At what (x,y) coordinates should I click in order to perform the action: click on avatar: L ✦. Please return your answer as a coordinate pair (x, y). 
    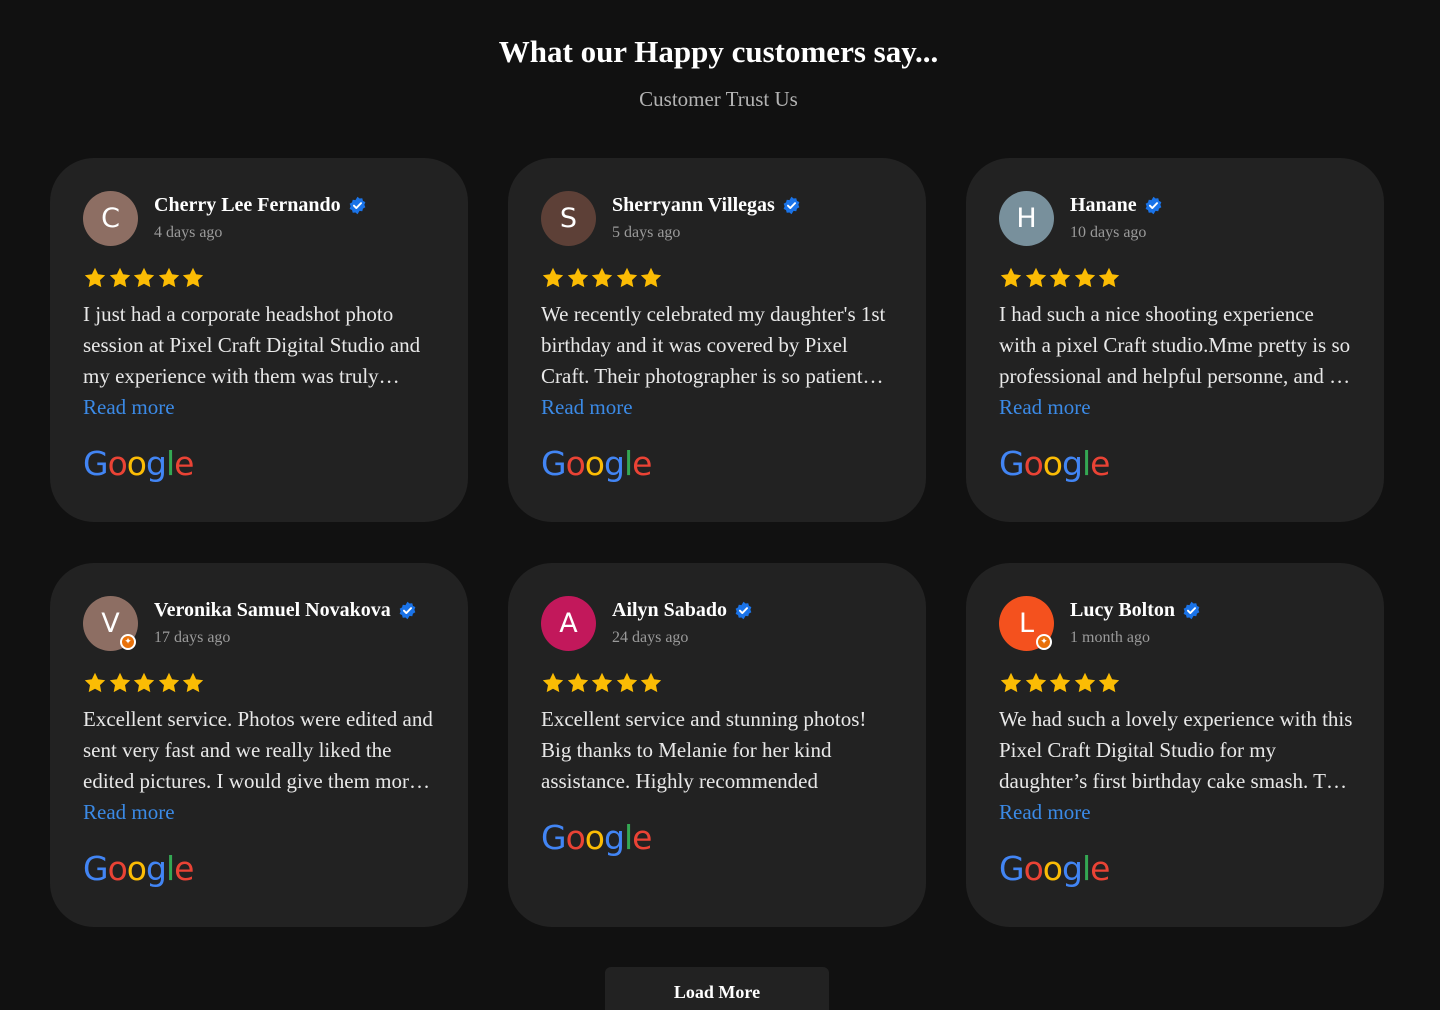
    Looking at the image, I should click on (1026, 623).